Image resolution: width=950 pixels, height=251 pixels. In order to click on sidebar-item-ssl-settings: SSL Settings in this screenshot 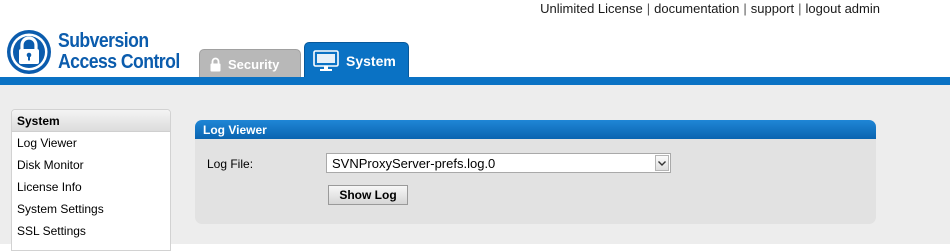, I will do `click(91, 231)`.